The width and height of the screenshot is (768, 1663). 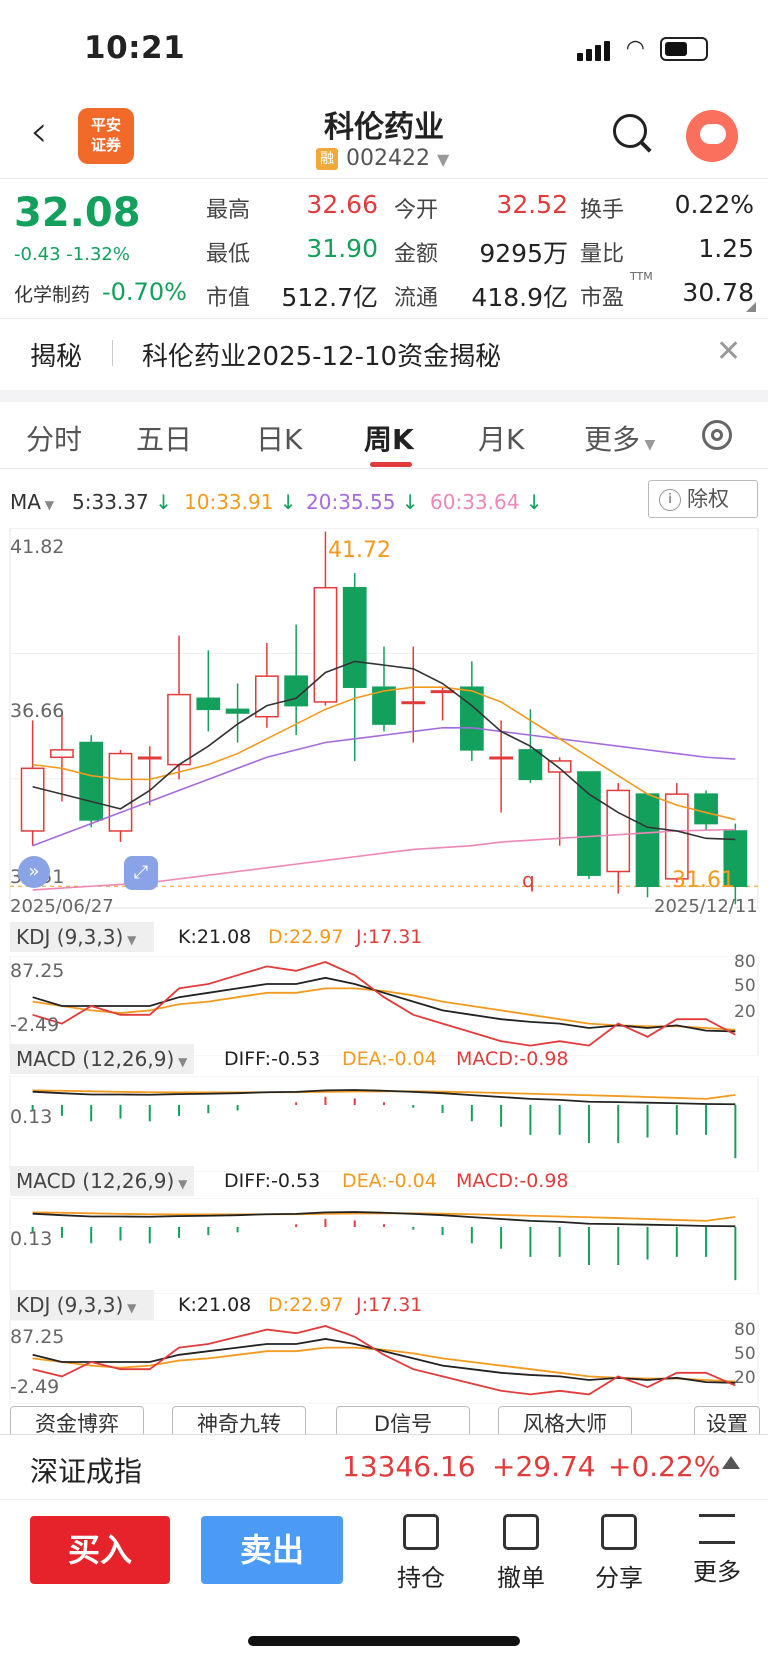 I want to click on close-icon: ✕, so click(x=728, y=351).